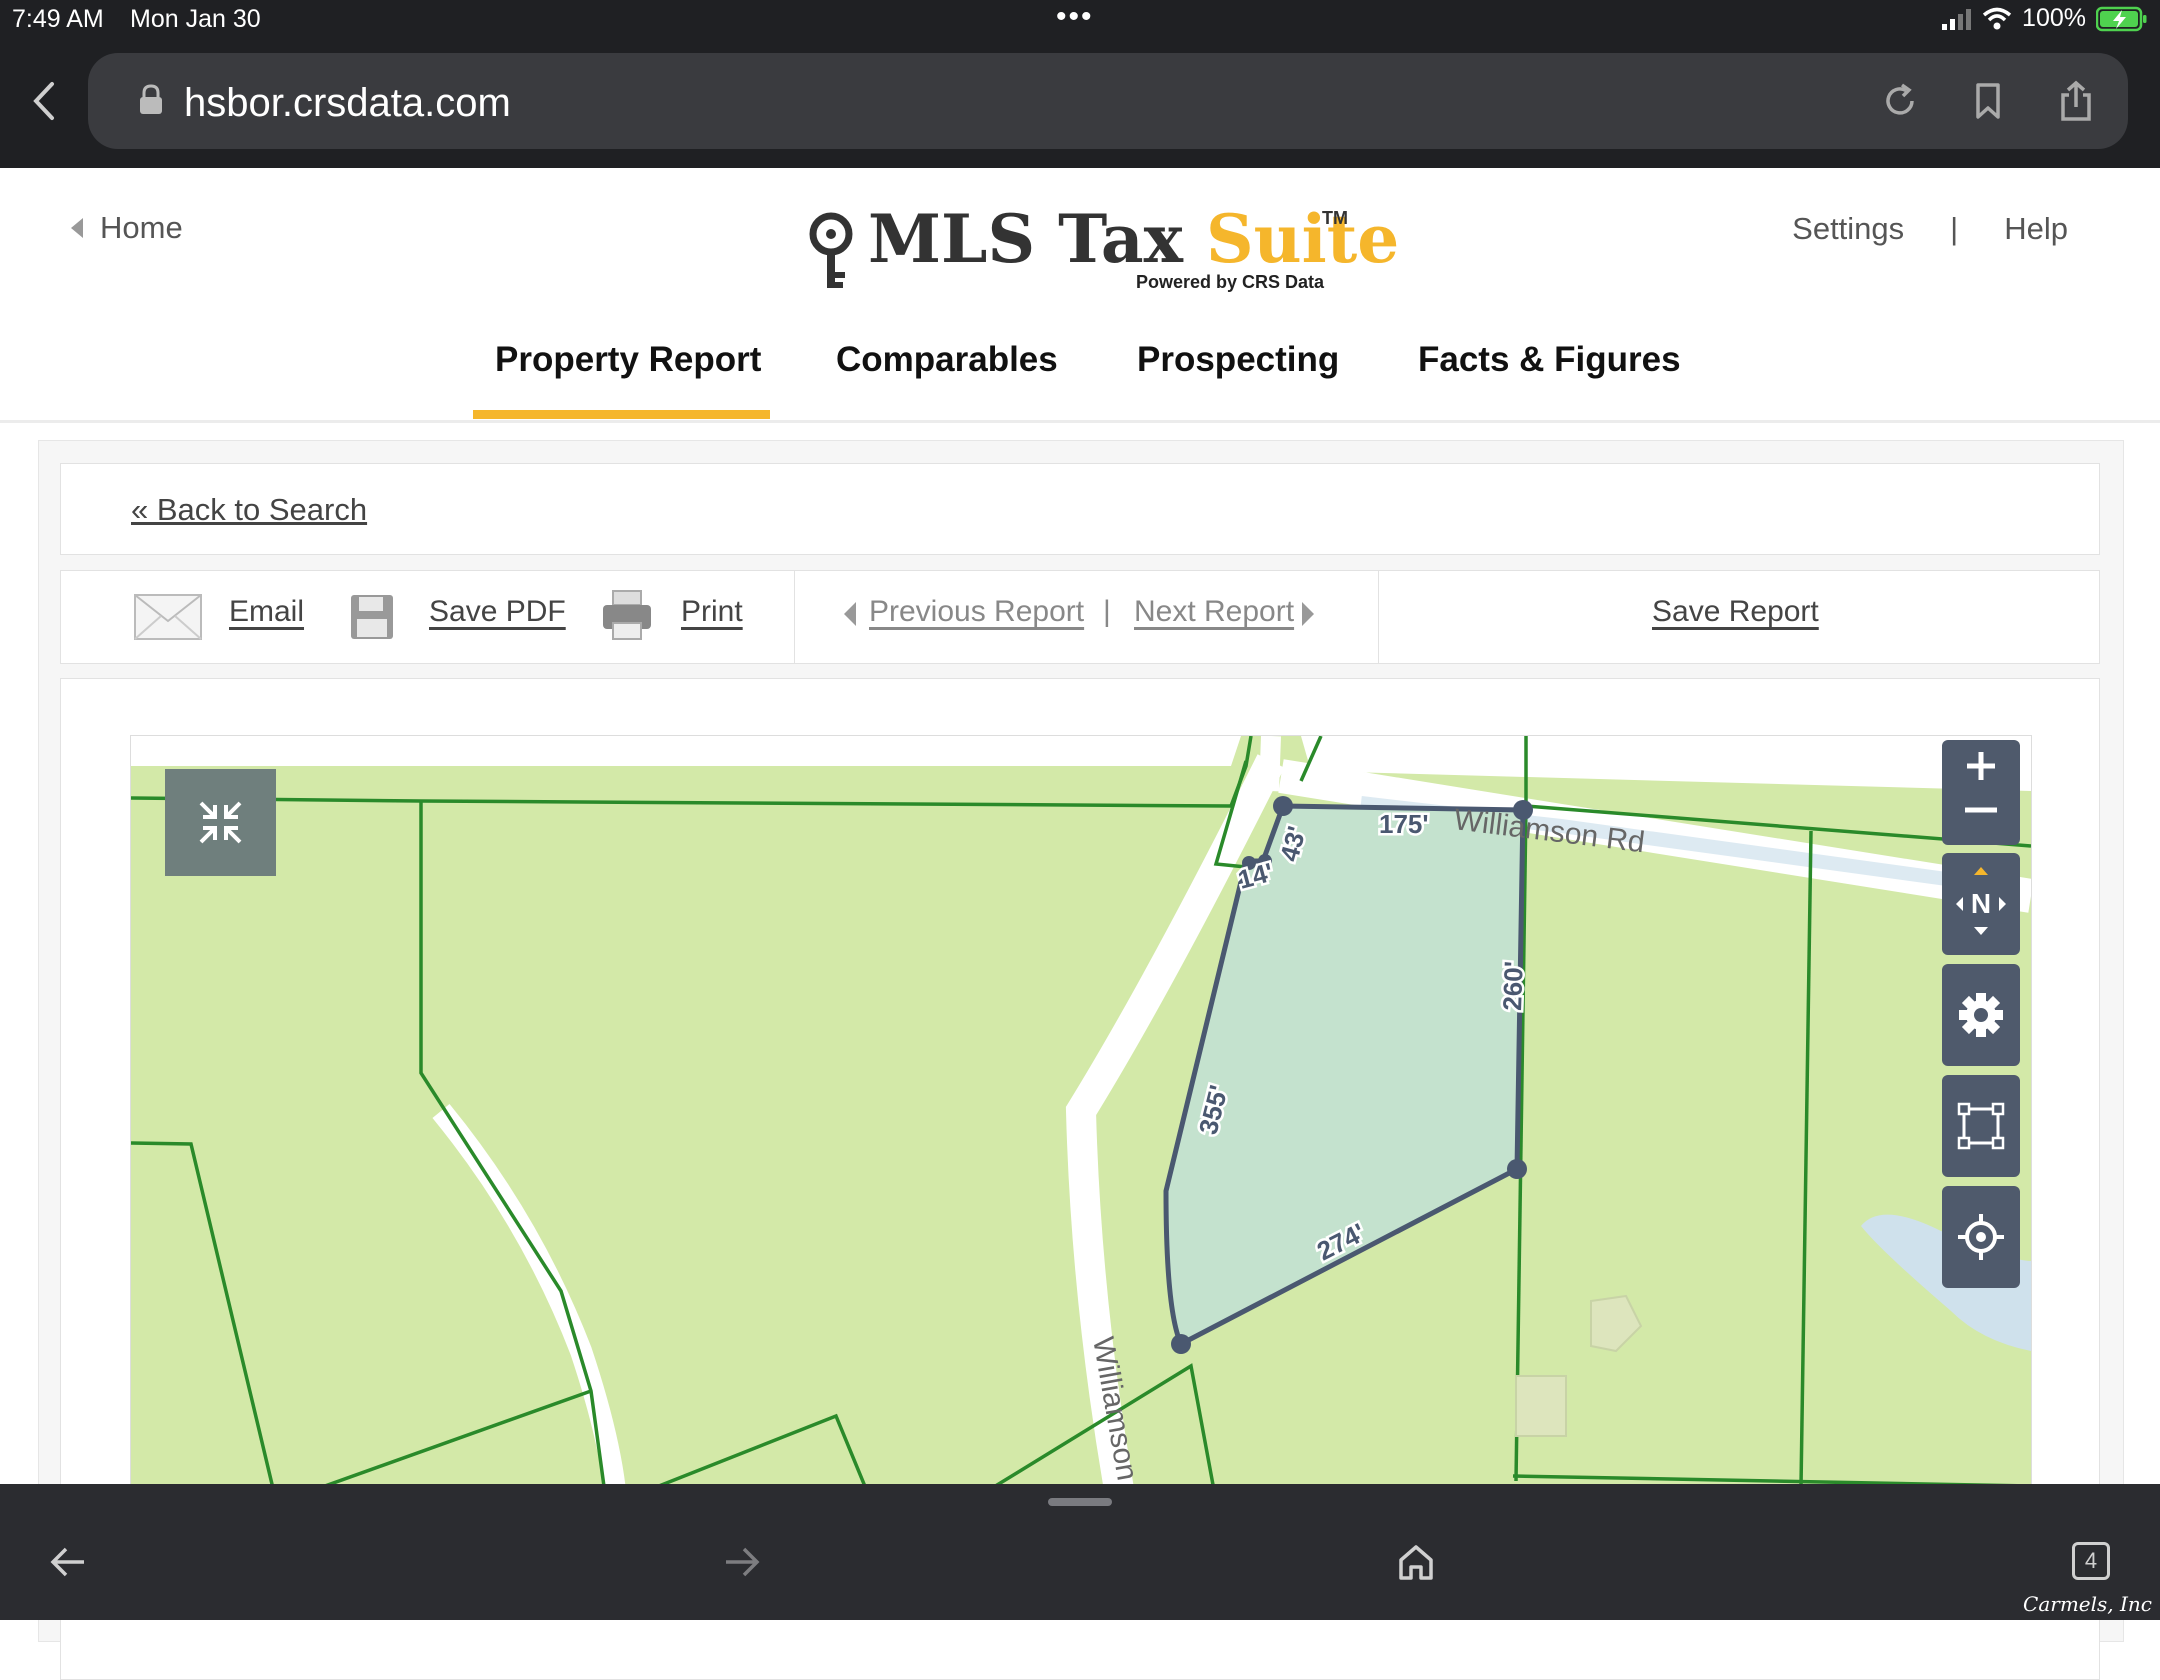 The height and width of the screenshot is (1680, 2160). I want to click on print-button: Print, so click(712, 612).